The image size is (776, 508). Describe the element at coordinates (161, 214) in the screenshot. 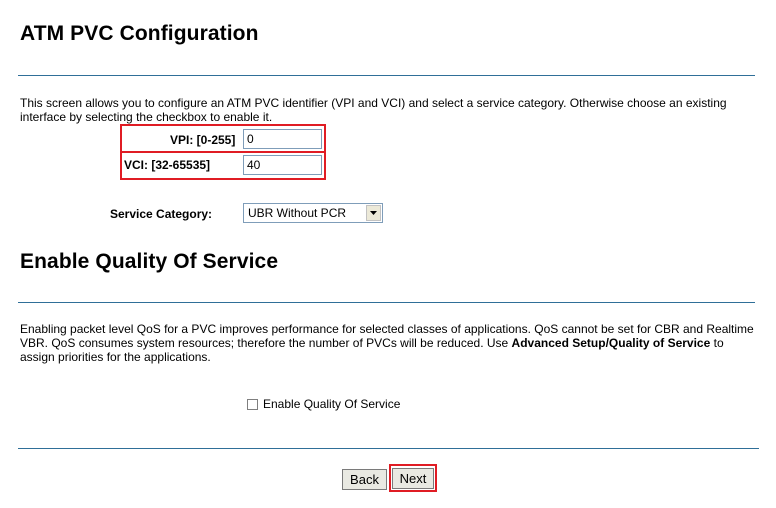

I see `service-category-label: Service Category:` at that location.